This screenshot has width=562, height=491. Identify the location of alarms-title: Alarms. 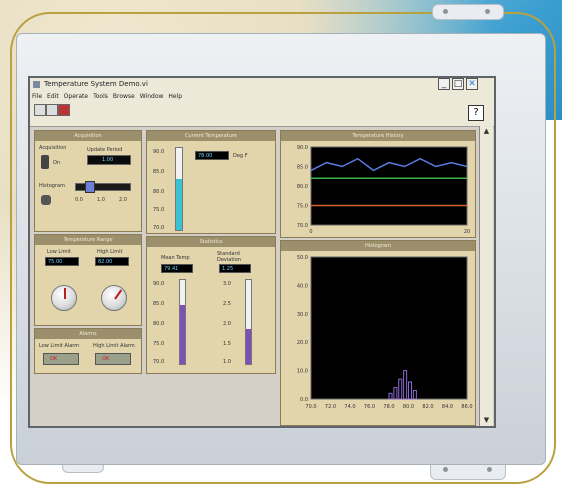
(88, 334).